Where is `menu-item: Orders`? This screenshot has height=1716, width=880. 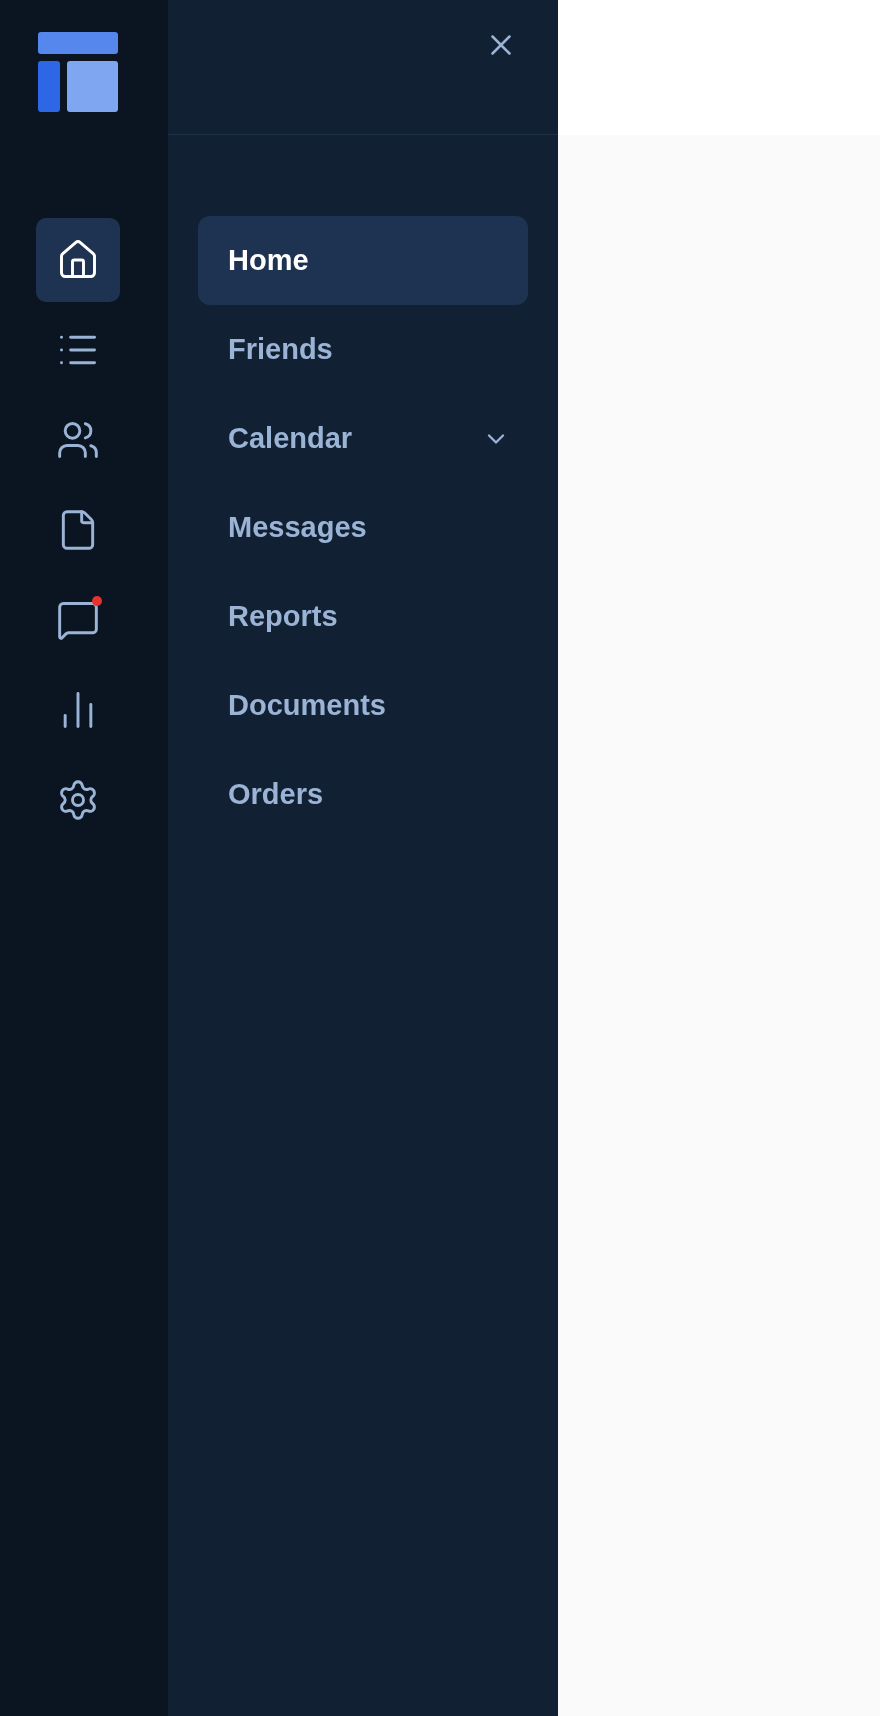 menu-item: Orders is located at coordinates (363, 794).